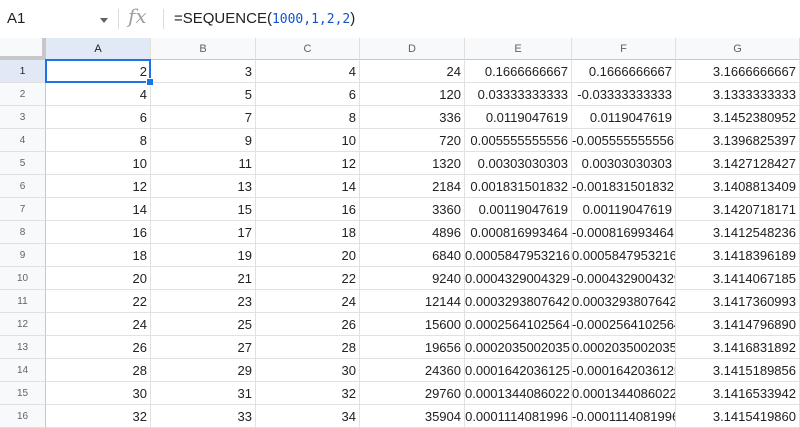  What do you see at coordinates (412, 71) in the screenshot?
I see `cell-d1: 24` at bounding box center [412, 71].